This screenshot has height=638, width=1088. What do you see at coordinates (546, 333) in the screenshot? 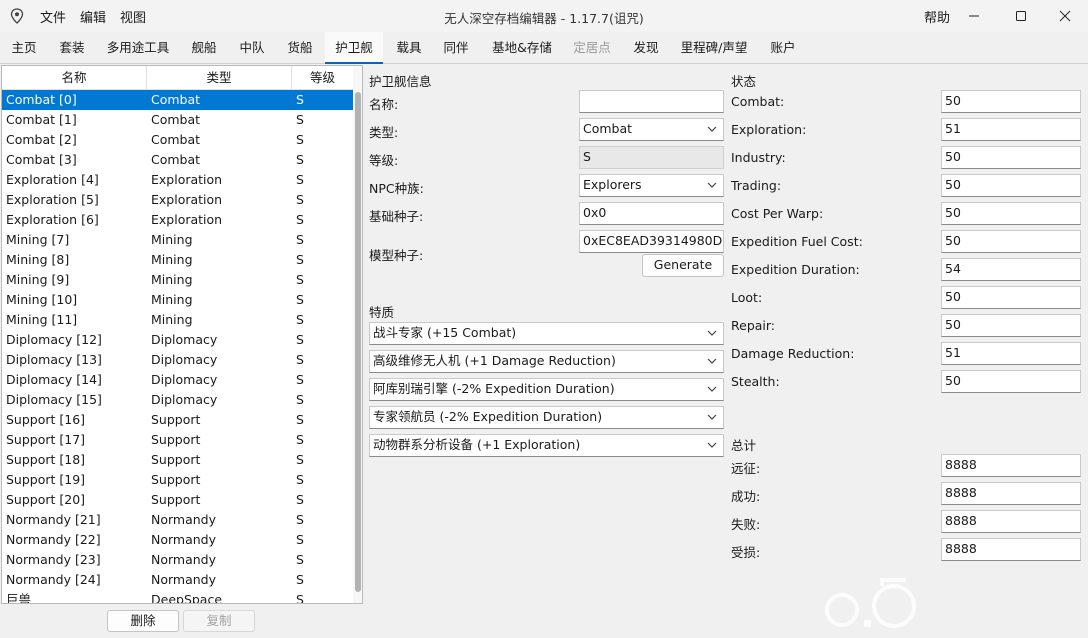
I see `trait-select-1: 战斗专家 (+15 Combat)` at bounding box center [546, 333].